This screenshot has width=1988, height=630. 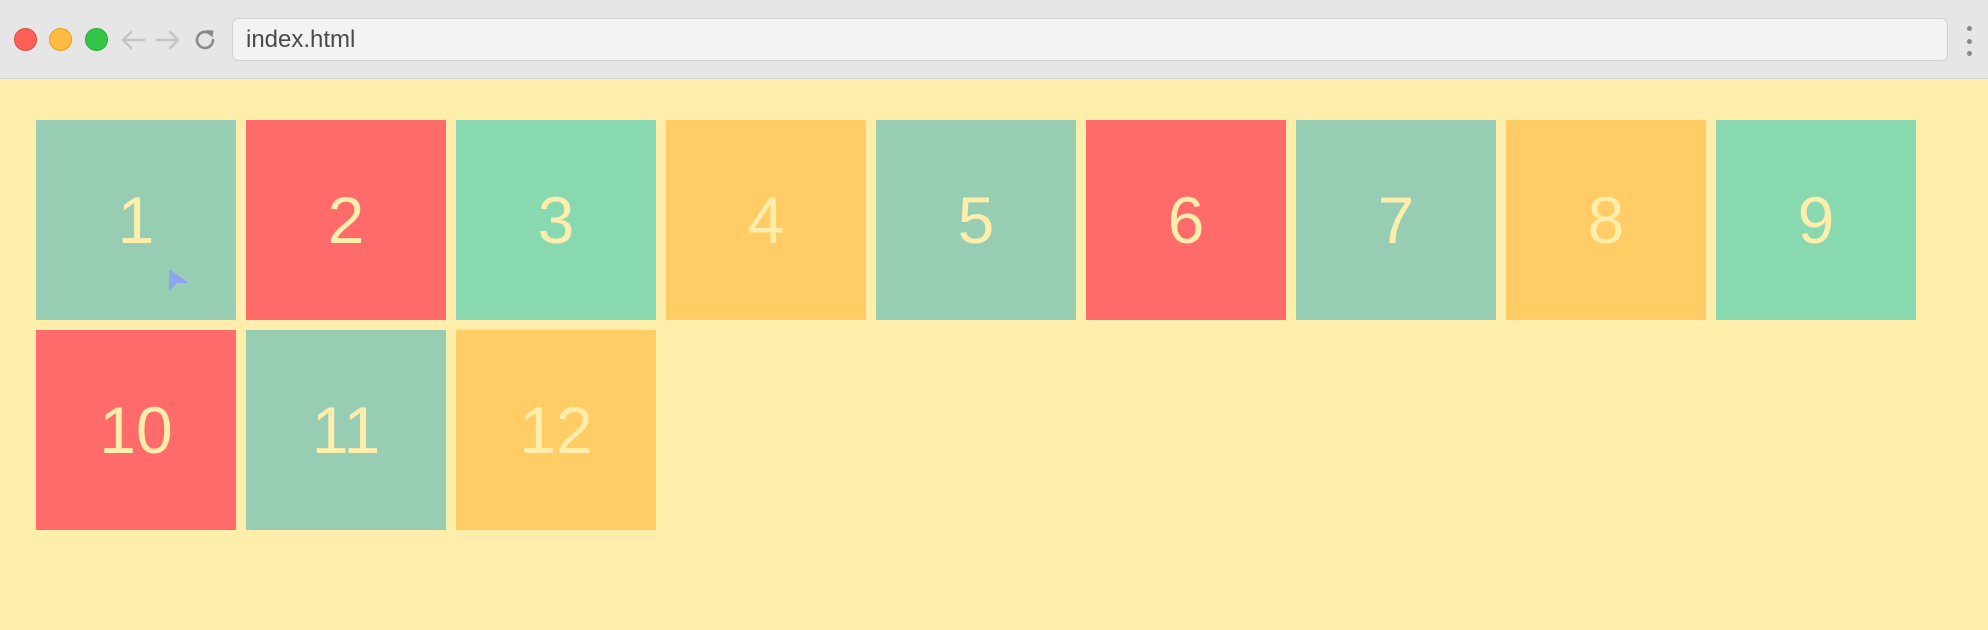 I want to click on tile-label: 4, so click(x=766, y=220).